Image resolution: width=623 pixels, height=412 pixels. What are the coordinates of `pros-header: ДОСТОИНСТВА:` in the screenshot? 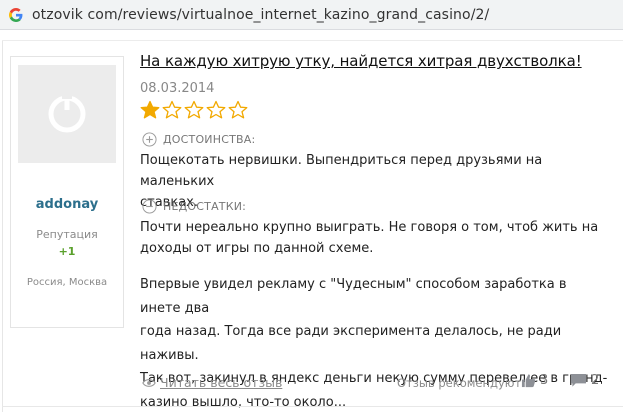 It's located at (198, 139).